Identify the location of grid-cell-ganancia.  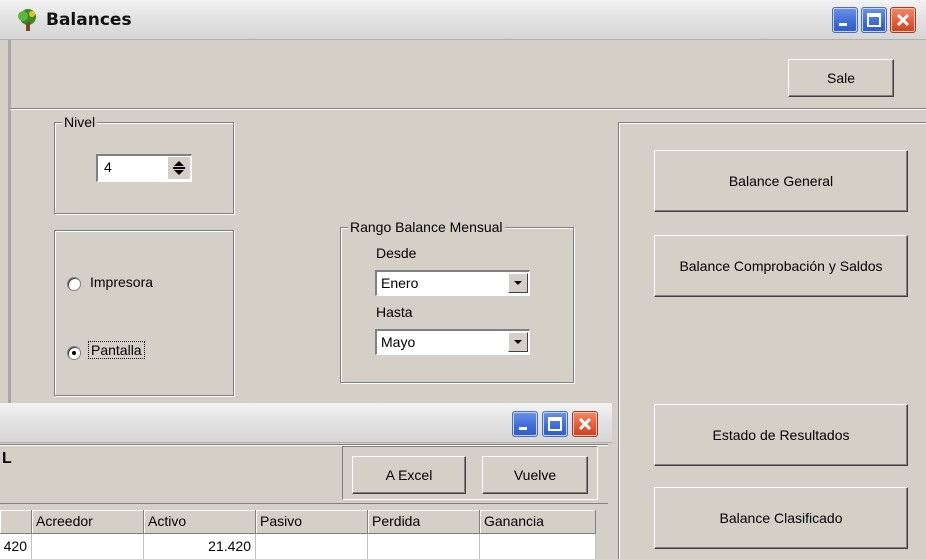
(538, 546).